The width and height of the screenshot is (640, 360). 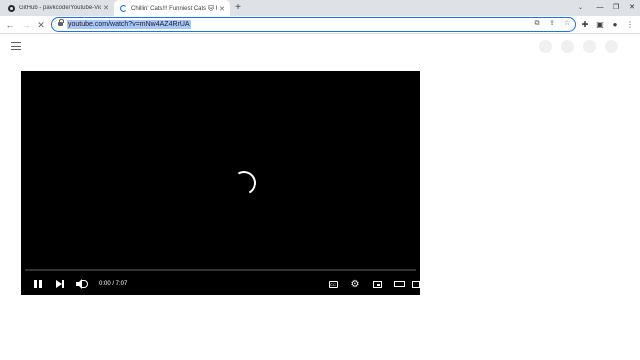 What do you see at coordinates (355, 284) in the screenshot?
I see `gear-icon: ⚙` at bounding box center [355, 284].